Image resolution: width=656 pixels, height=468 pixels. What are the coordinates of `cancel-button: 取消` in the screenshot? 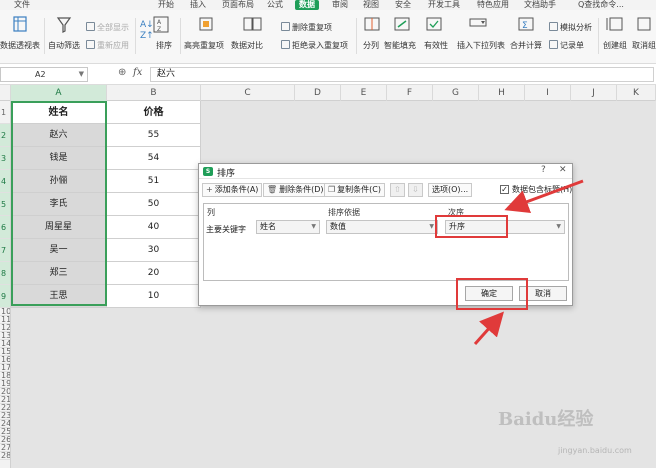 It's located at (543, 293).